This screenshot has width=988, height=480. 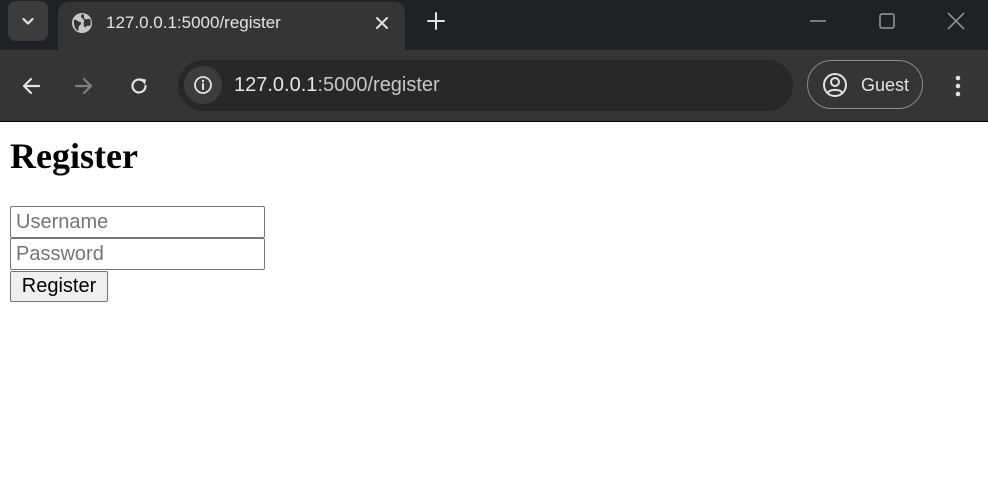 I want to click on back-button, so click(x=31, y=86).